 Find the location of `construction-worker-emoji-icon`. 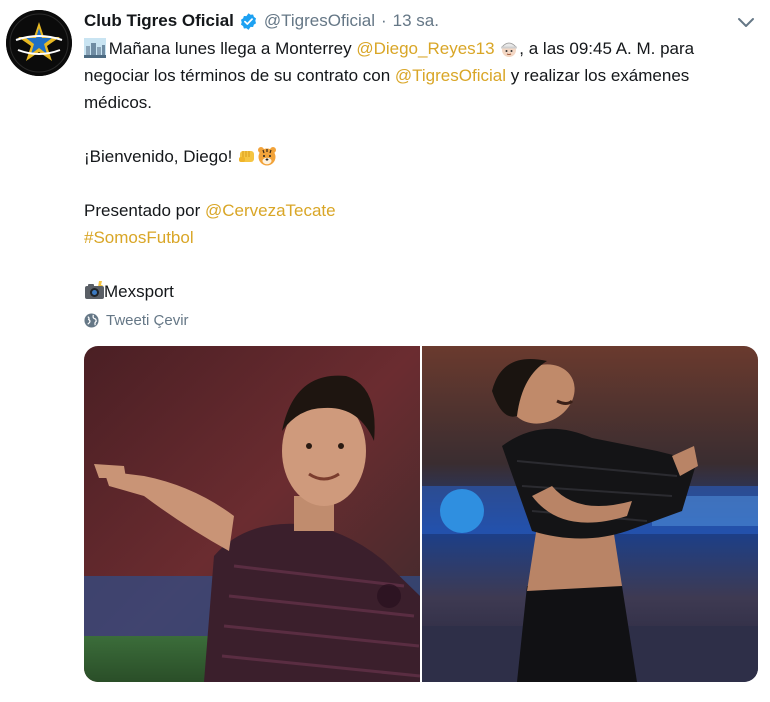

construction-worker-emoji-icon is located at coordinates (509, 48).